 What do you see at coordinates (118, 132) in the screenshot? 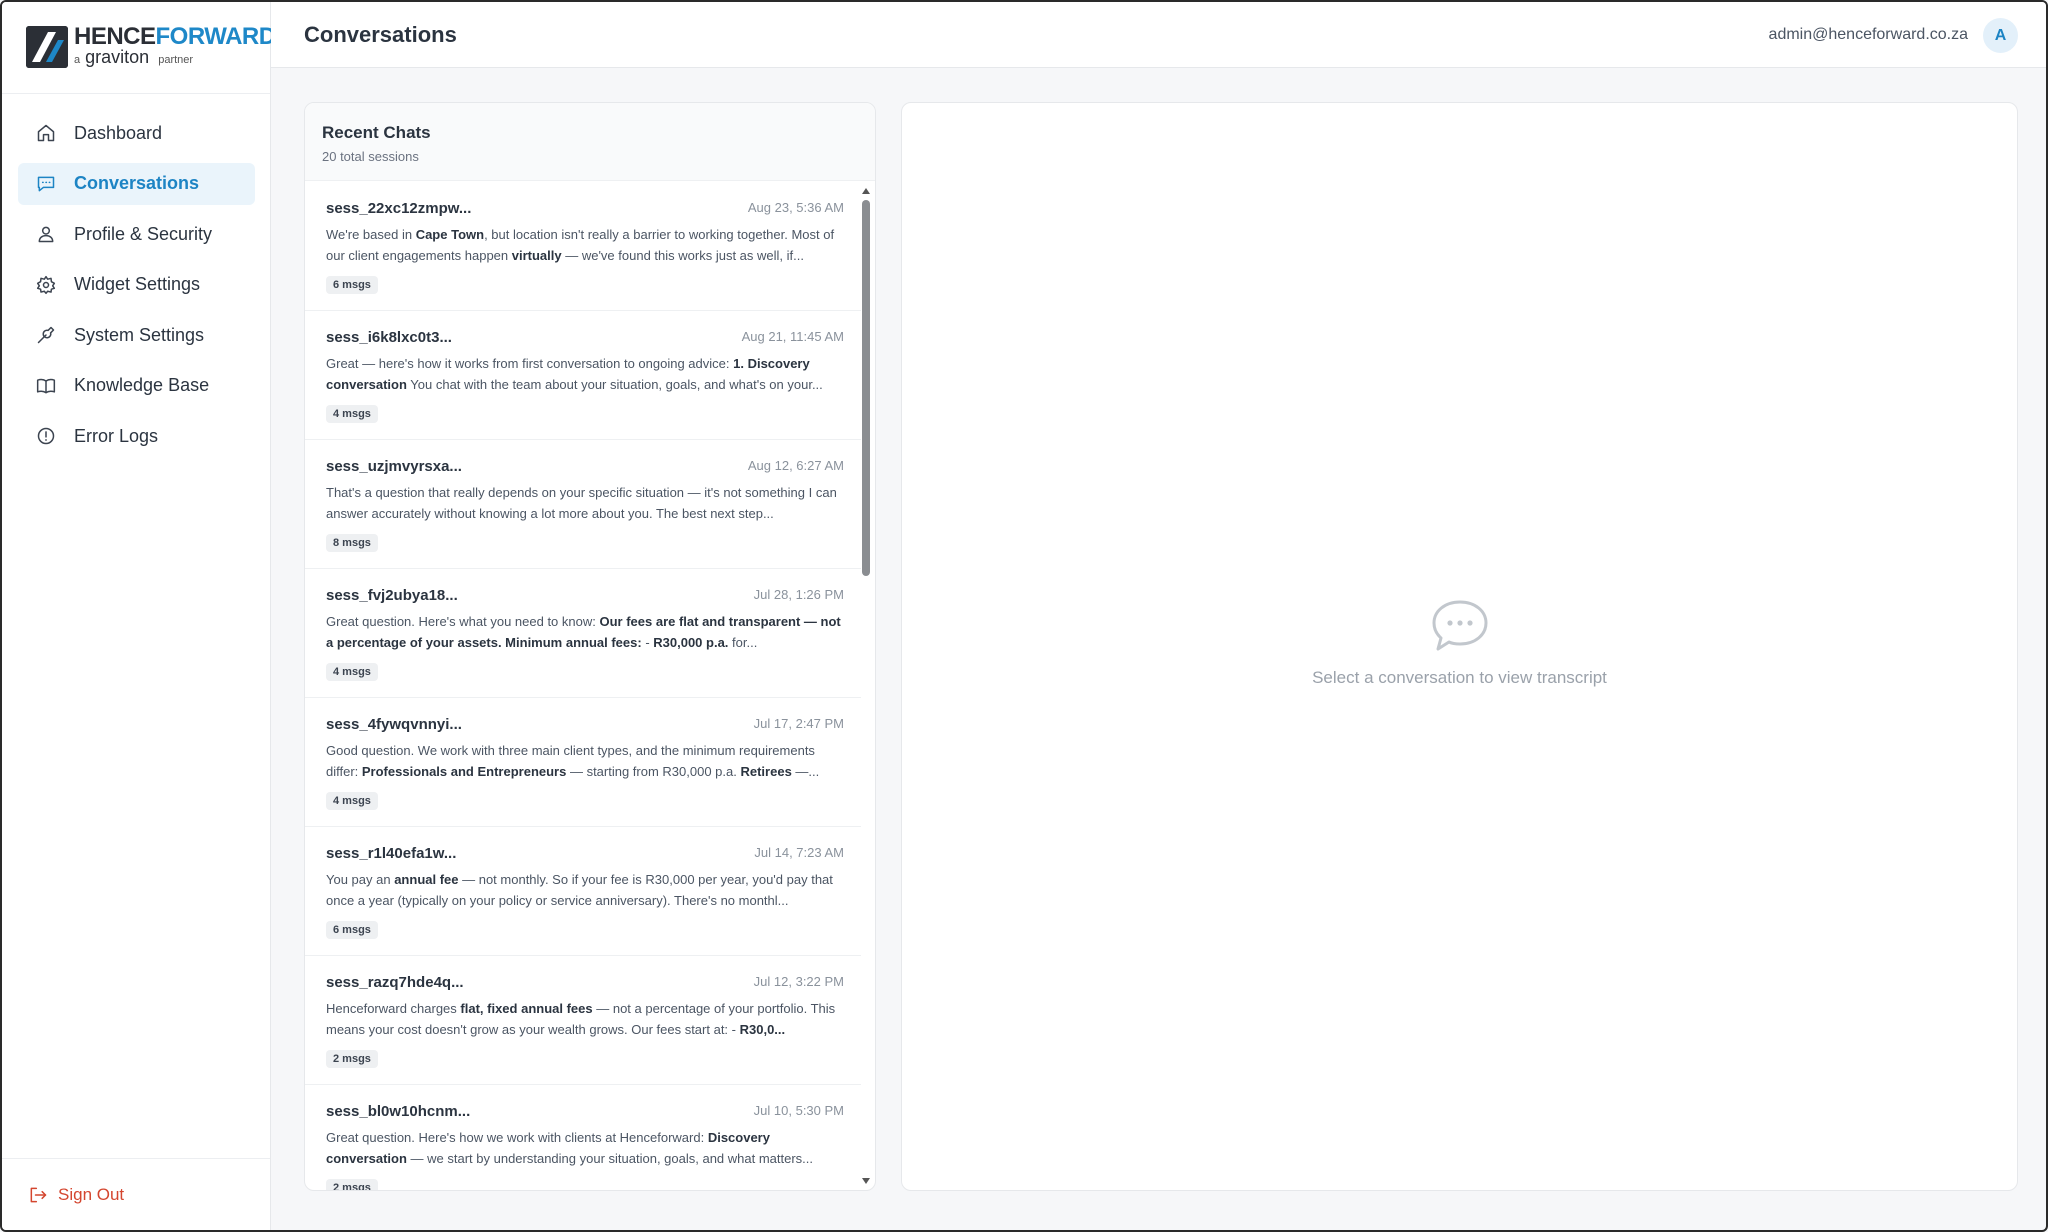
I see `sidebar-item-label: Dashboard` at bounding box center [118, 132].